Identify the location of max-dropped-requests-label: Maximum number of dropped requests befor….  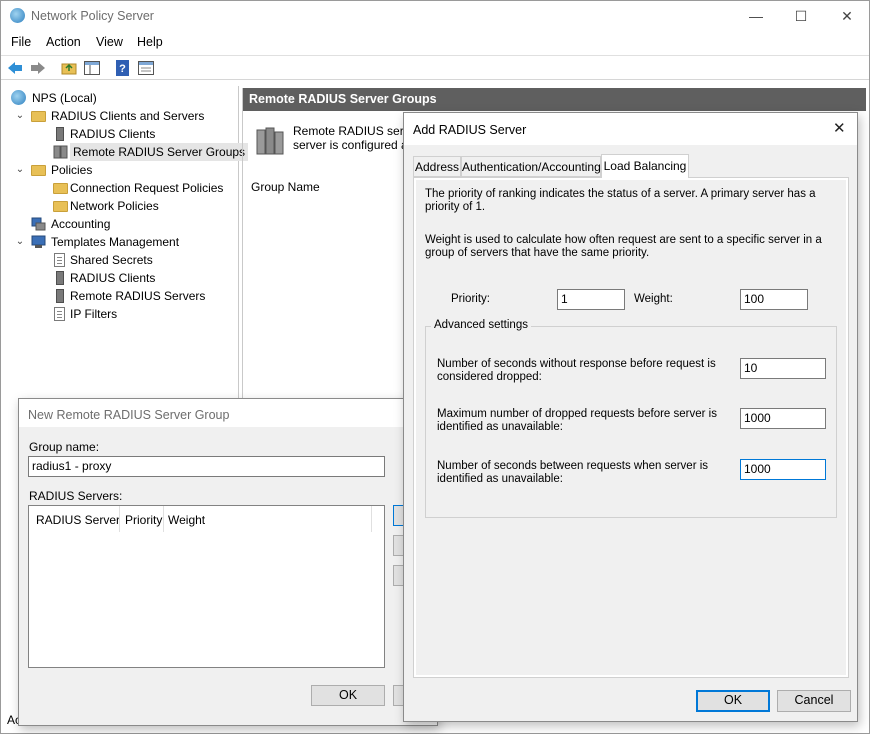
(577, 420).